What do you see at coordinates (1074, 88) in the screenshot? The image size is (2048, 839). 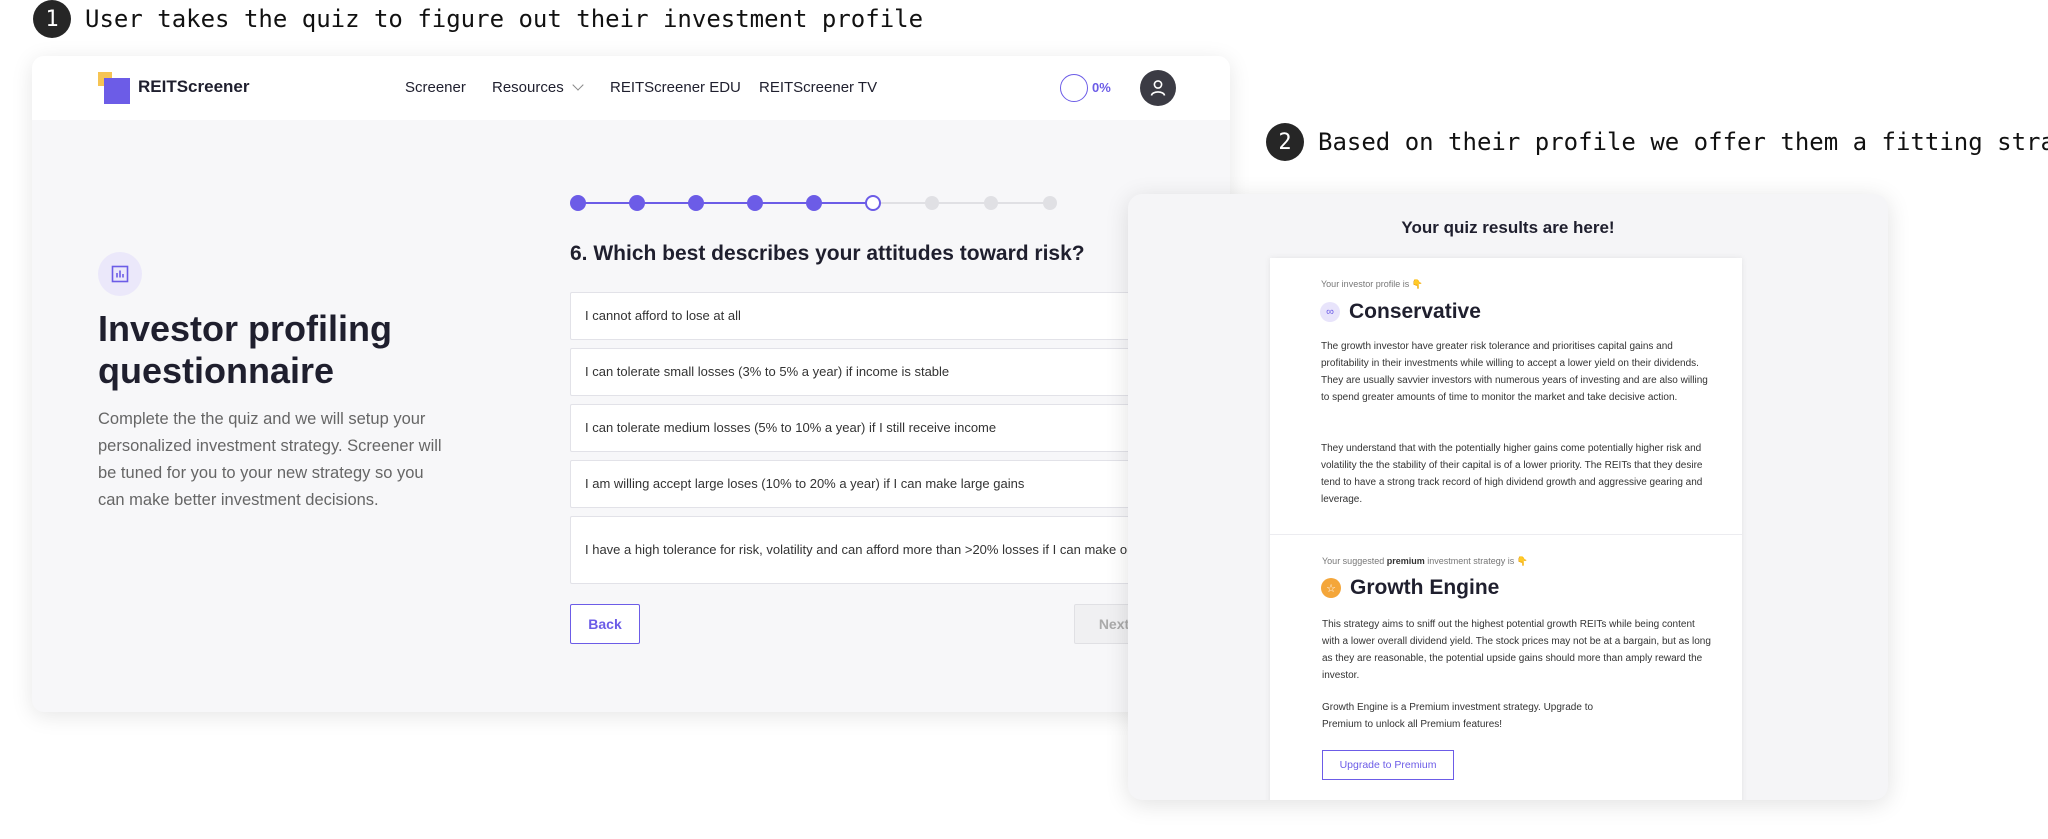 I see `progress-ring-icon` at bounding box center [1074, 88].